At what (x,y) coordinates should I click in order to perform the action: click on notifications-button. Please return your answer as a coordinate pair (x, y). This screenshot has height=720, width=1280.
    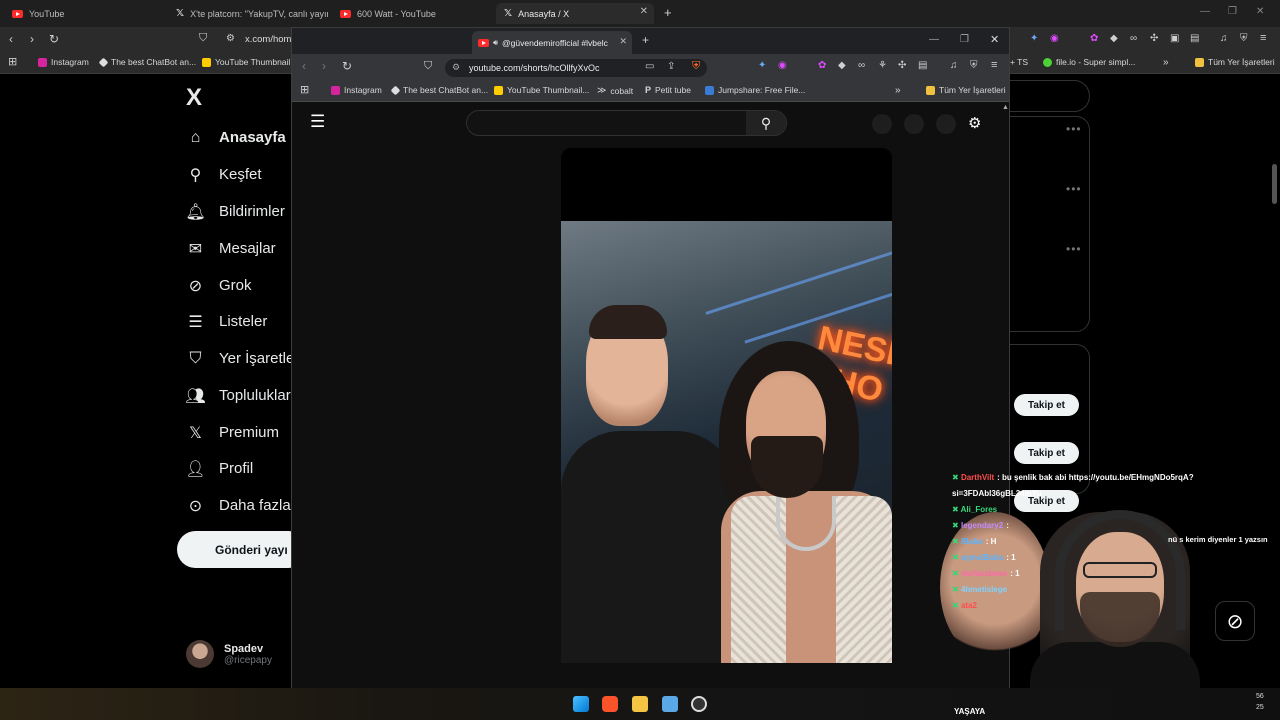
    Looking at the image, I should click on (914, 124).